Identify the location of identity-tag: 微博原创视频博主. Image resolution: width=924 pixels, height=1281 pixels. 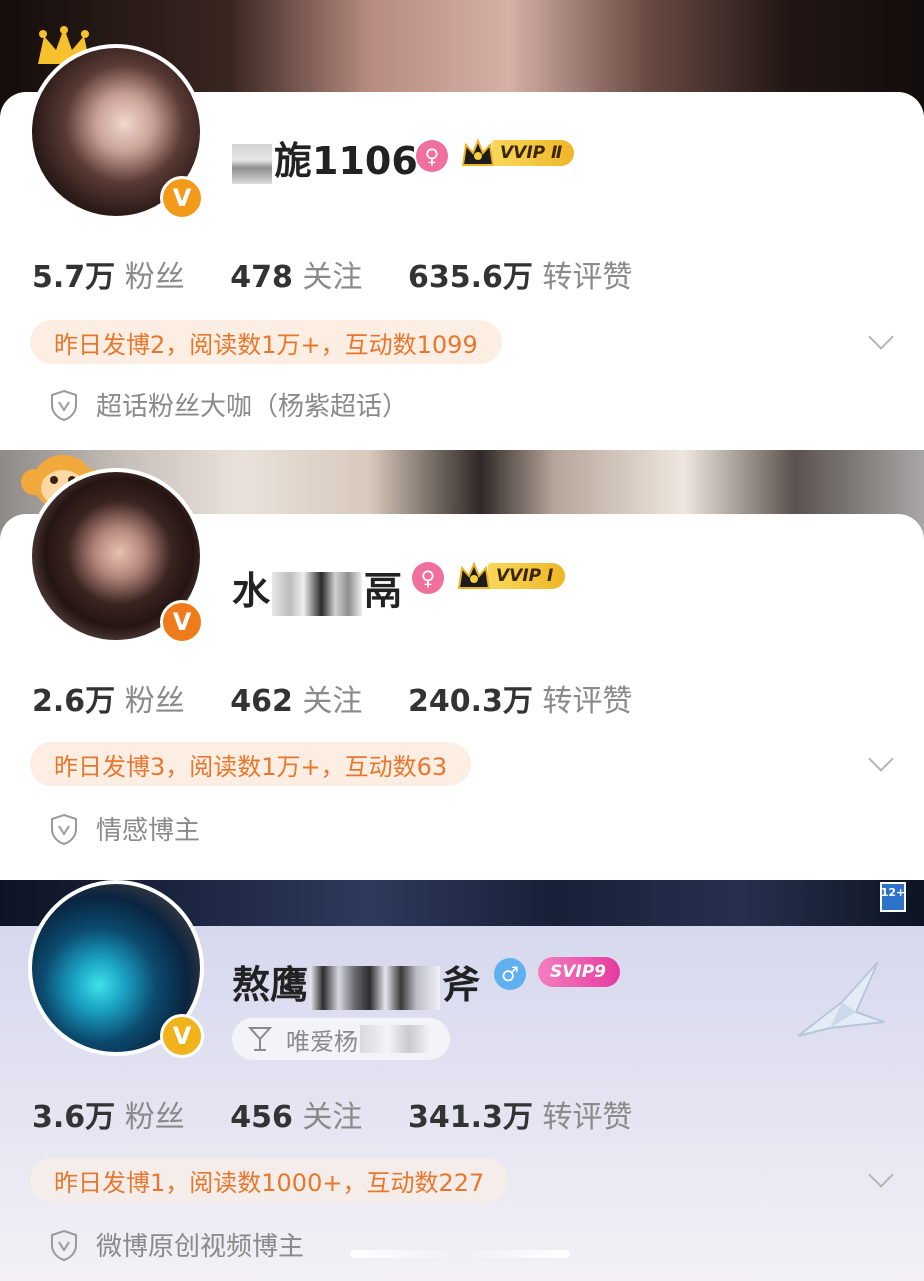
(177, 1244).